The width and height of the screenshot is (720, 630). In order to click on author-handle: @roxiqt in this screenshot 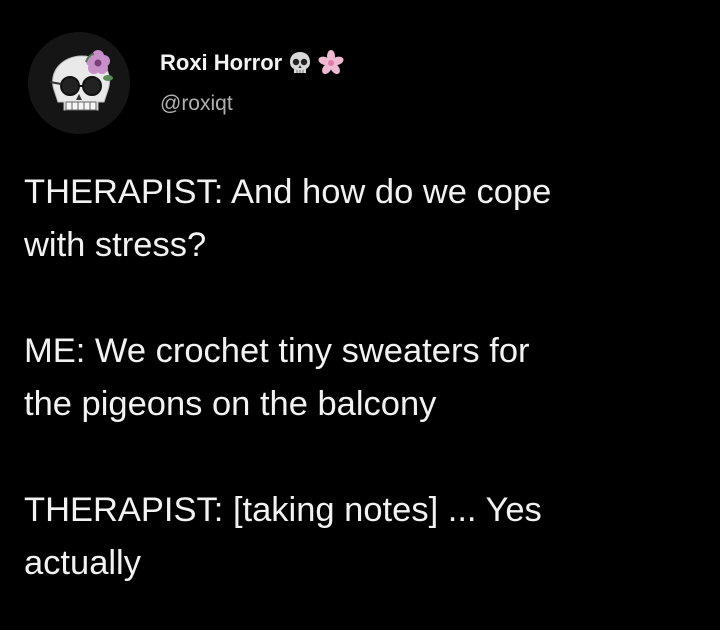, I will do `click(196, 104)`.